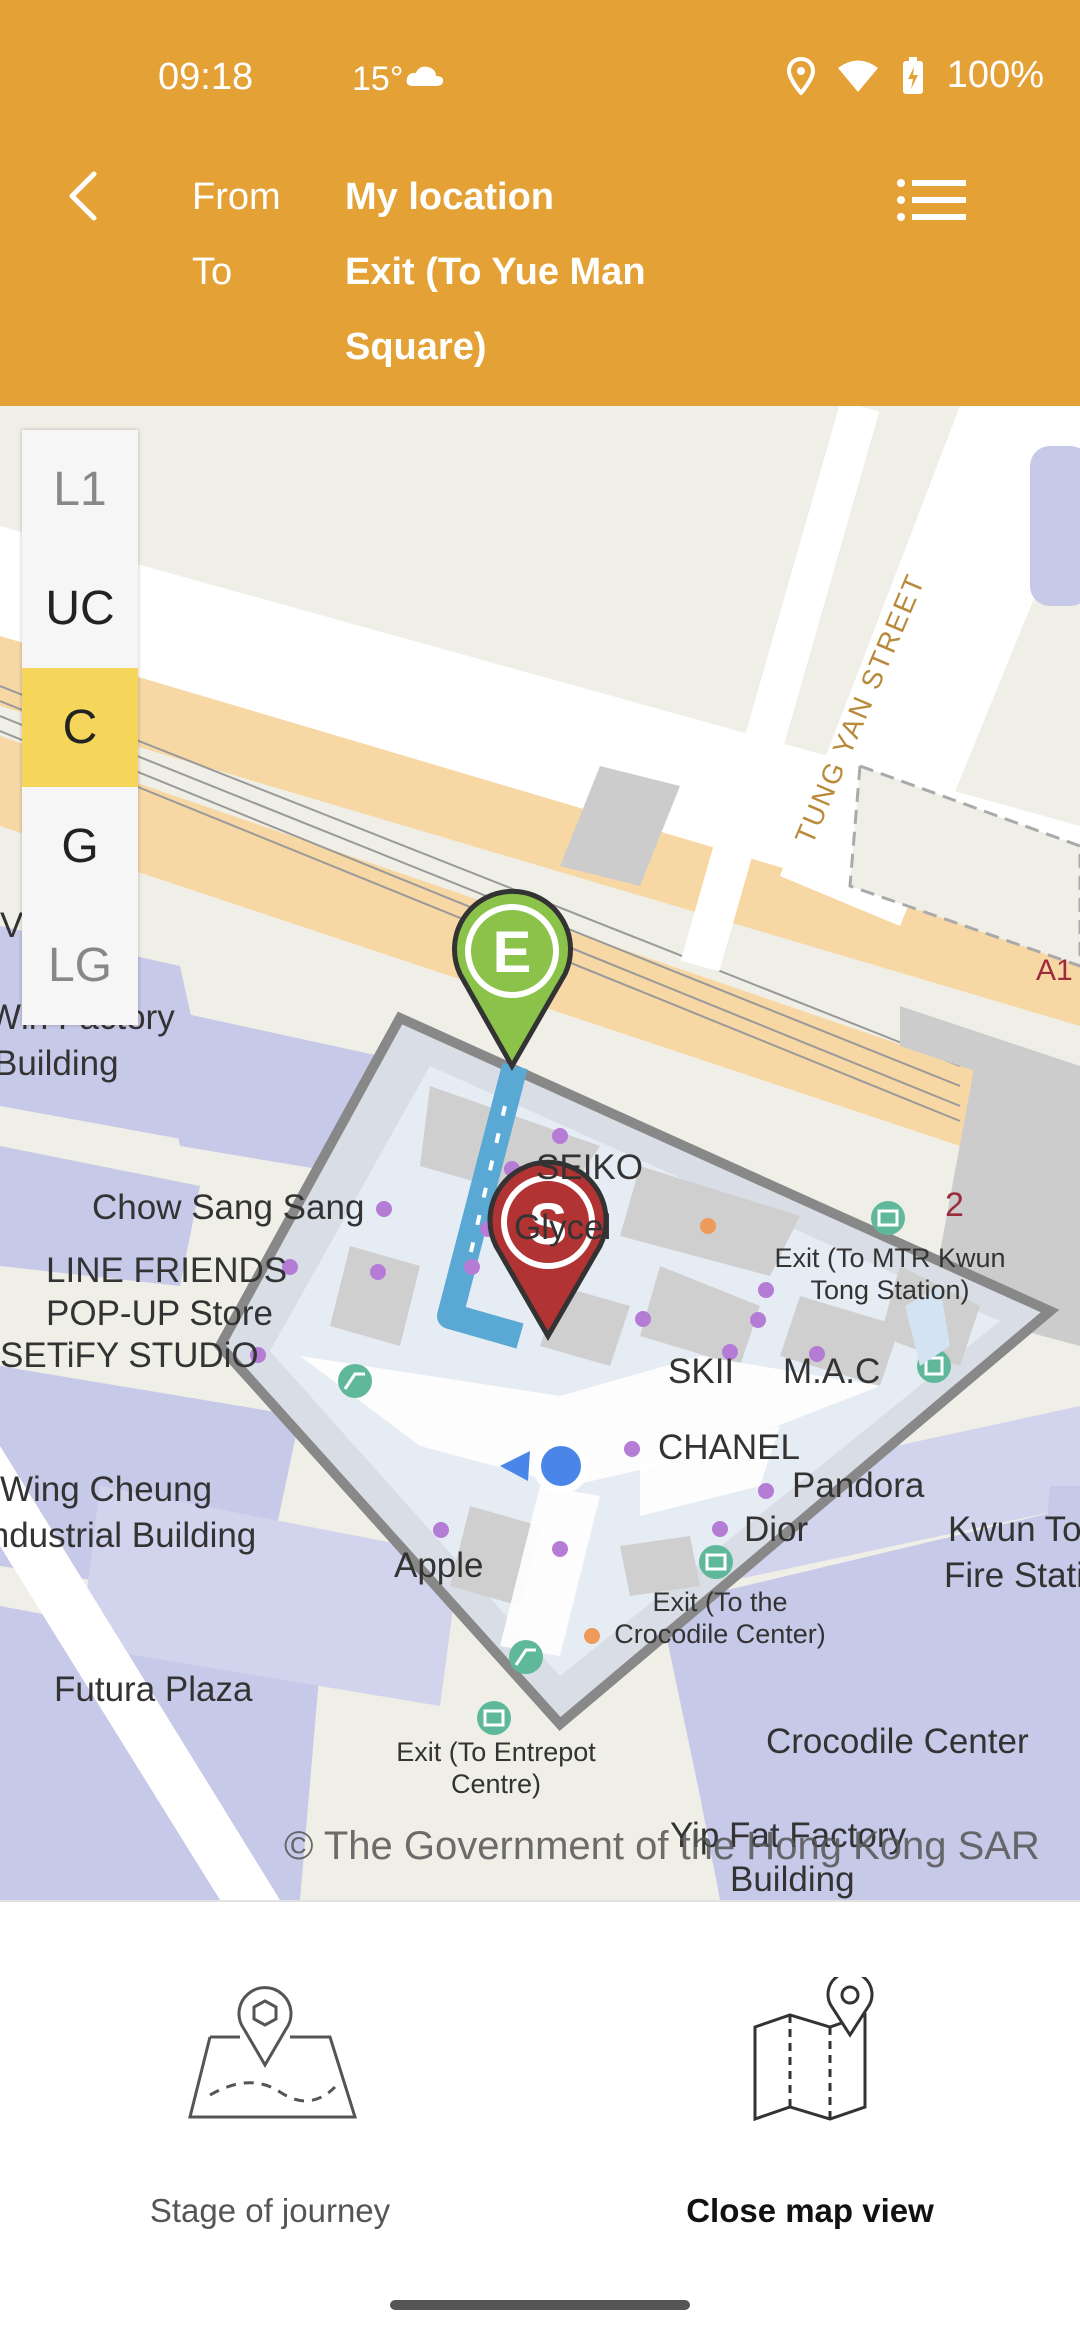 This screenshot has height=2342, width=1080. What do you see at coordinates (273, 2052) in the screenshot?
I see `journey-map-pin-icon` at bounding box center [273, 2052].